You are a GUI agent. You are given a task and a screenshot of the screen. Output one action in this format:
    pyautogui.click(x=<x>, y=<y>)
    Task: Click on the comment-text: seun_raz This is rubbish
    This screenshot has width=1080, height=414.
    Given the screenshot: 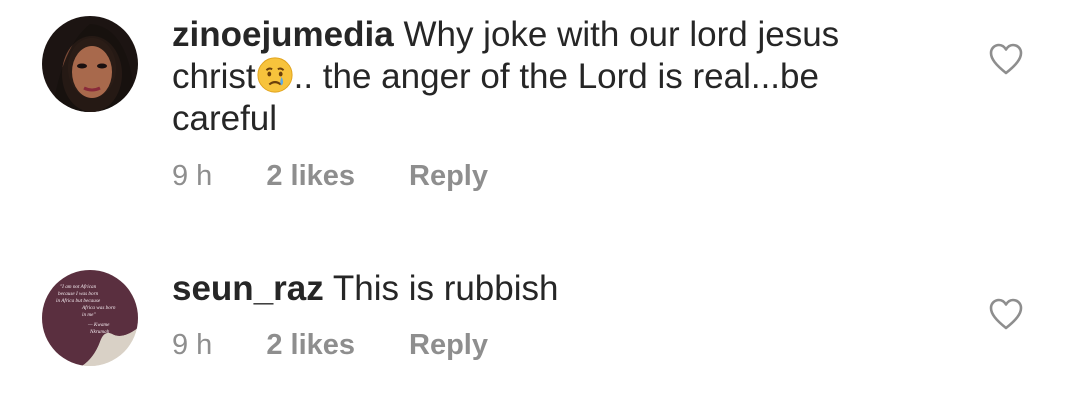 What is the action you would take?
    pyautogui.click(x=532, y=289)
    